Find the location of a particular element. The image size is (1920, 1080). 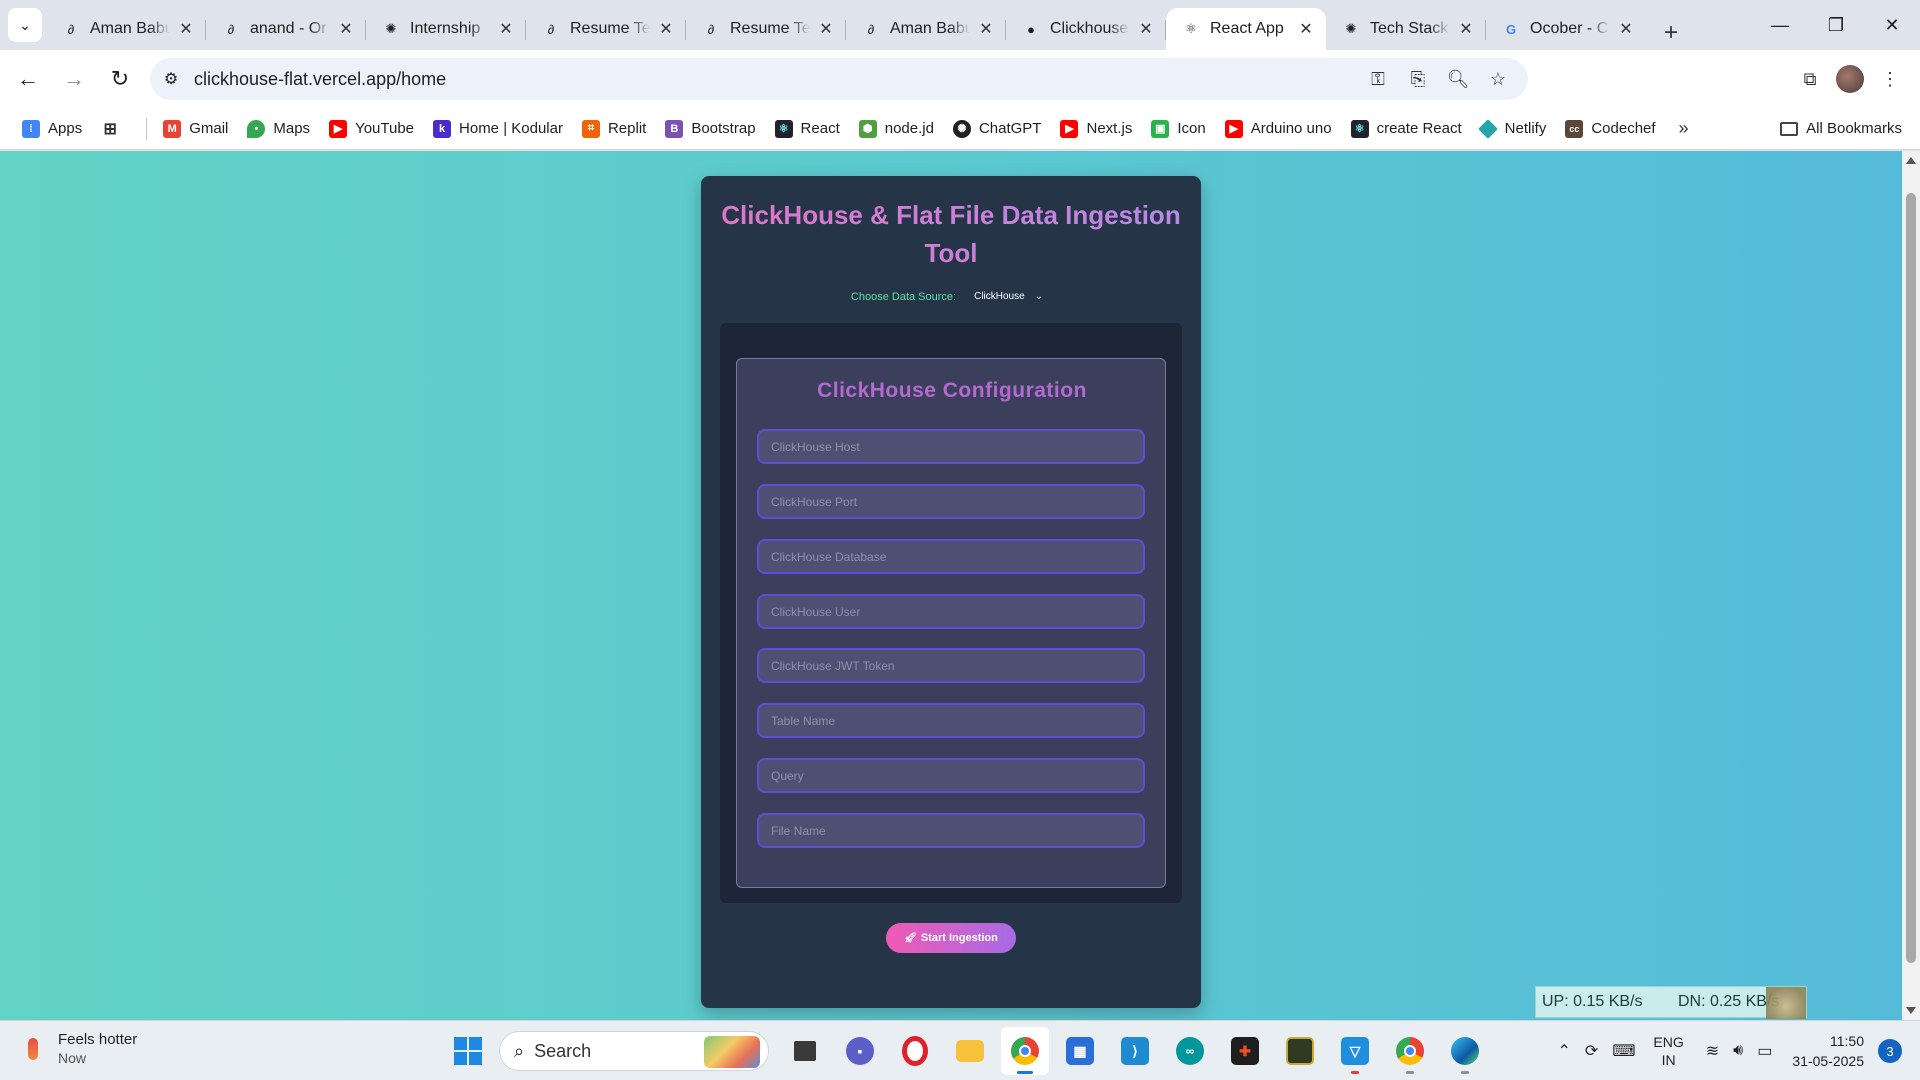

clickhouse-host-input is located at coordinates (951, 446).